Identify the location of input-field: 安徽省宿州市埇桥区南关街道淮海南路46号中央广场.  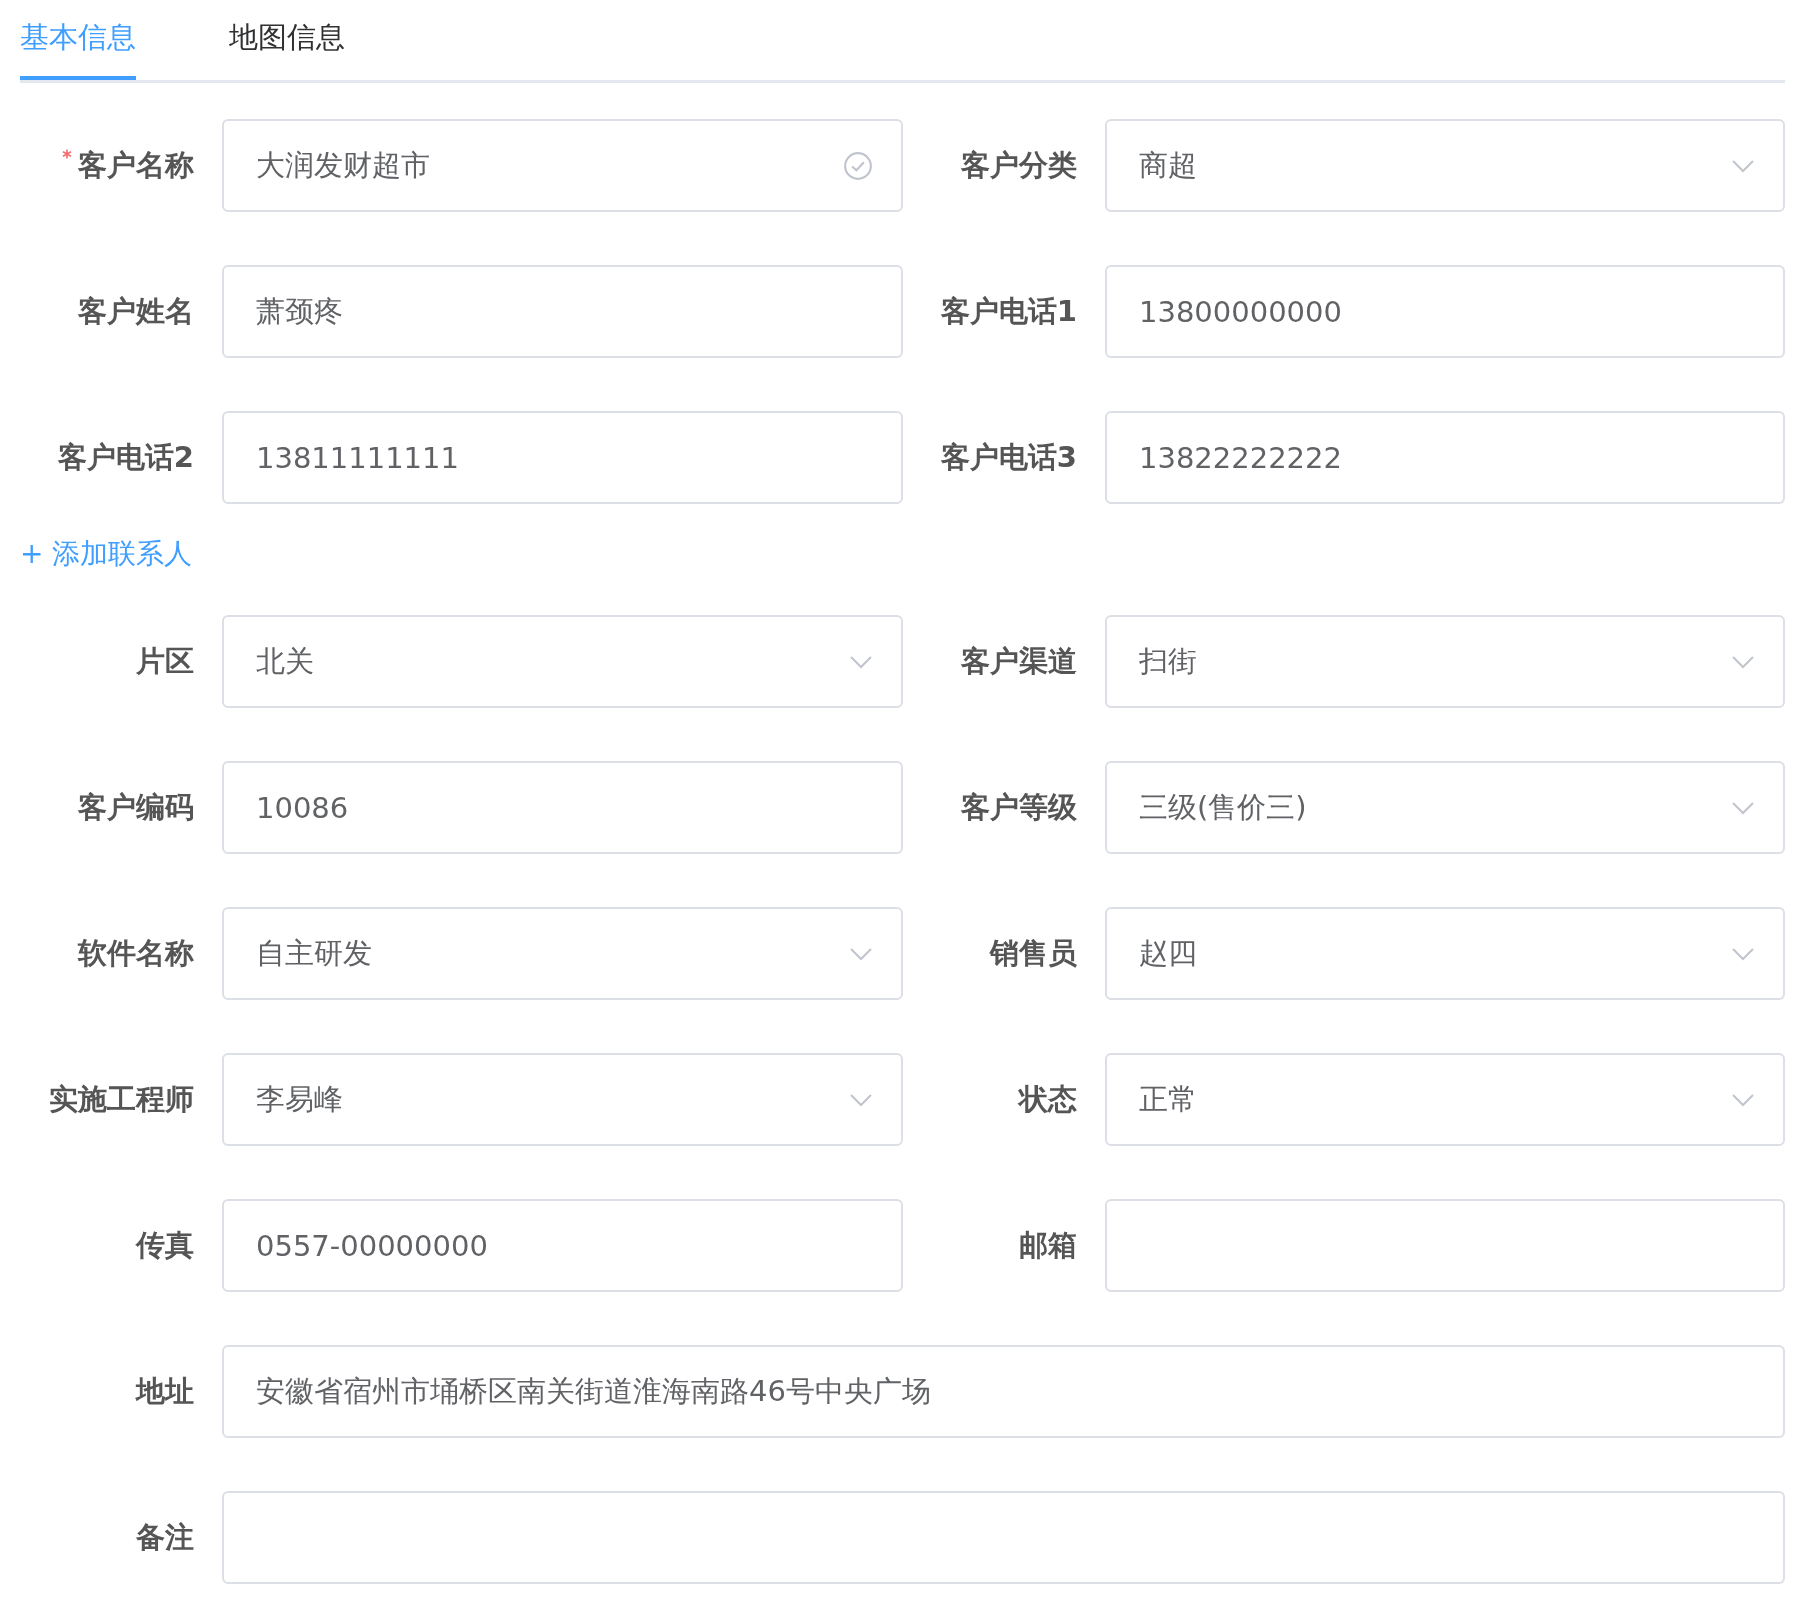
(1003, 1391).